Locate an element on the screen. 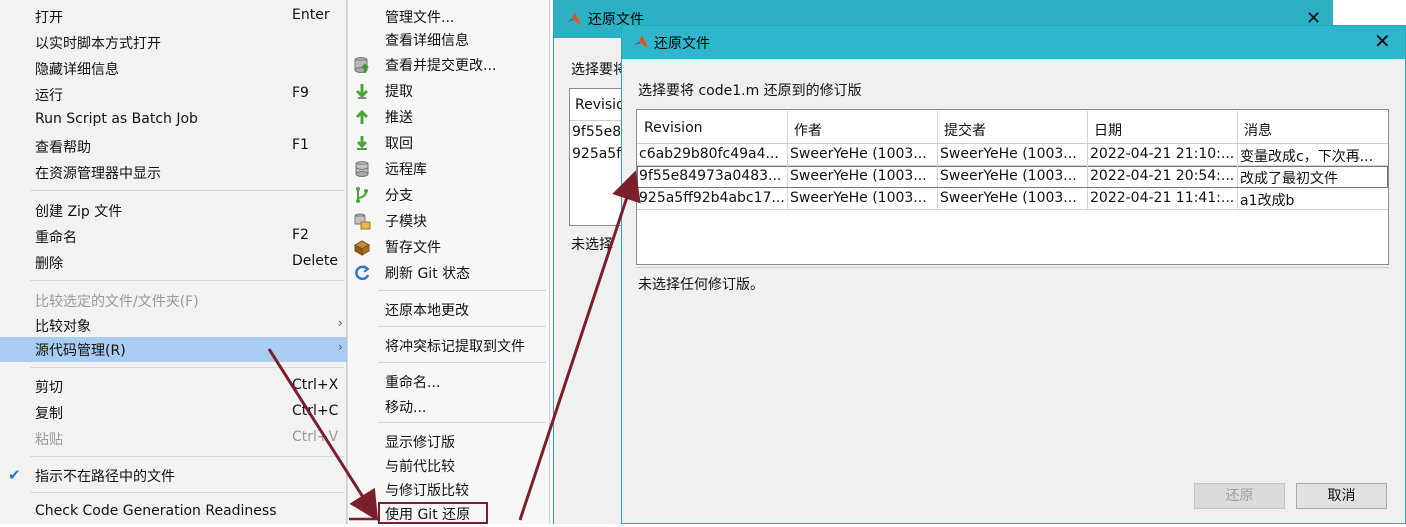 This screenshot has height=527, width=1406. submodule-icon is located at coordinates (362, 221).